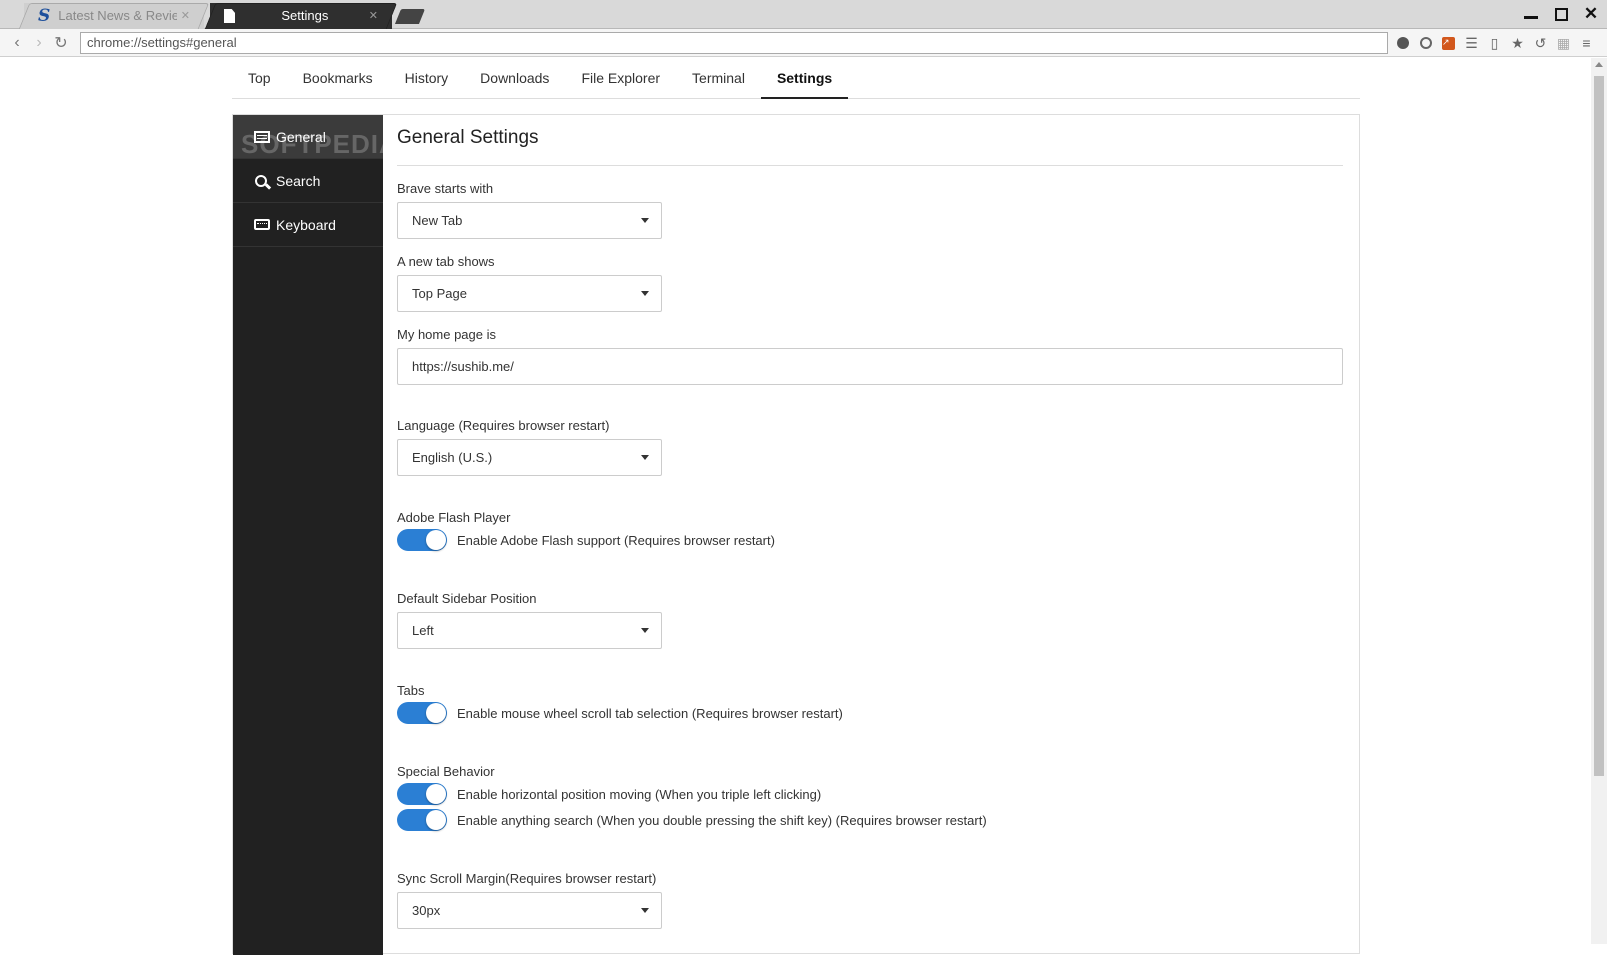  I want to click on reload-icon: ↻, so click(61, 43).